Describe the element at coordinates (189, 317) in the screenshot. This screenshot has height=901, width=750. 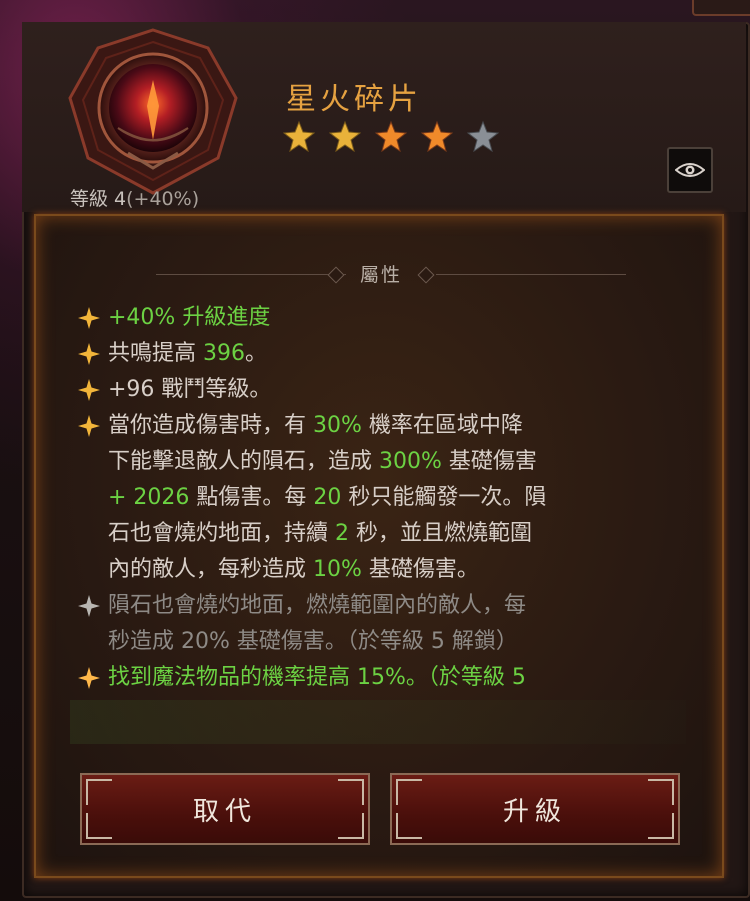
I see `affix-value: +40% 升級進度` at that location.